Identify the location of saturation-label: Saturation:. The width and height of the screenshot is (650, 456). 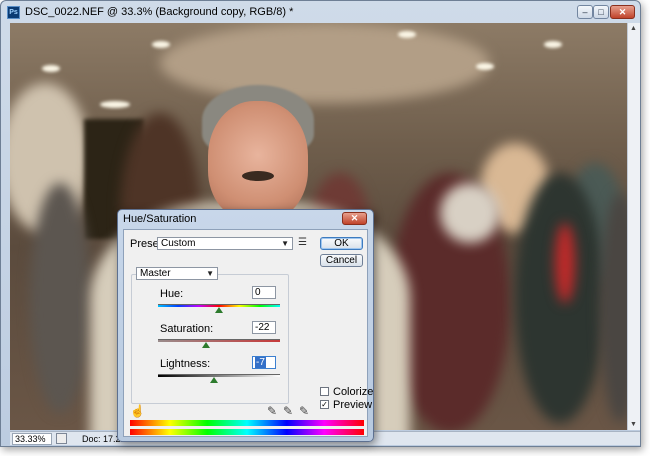
(187, 329).